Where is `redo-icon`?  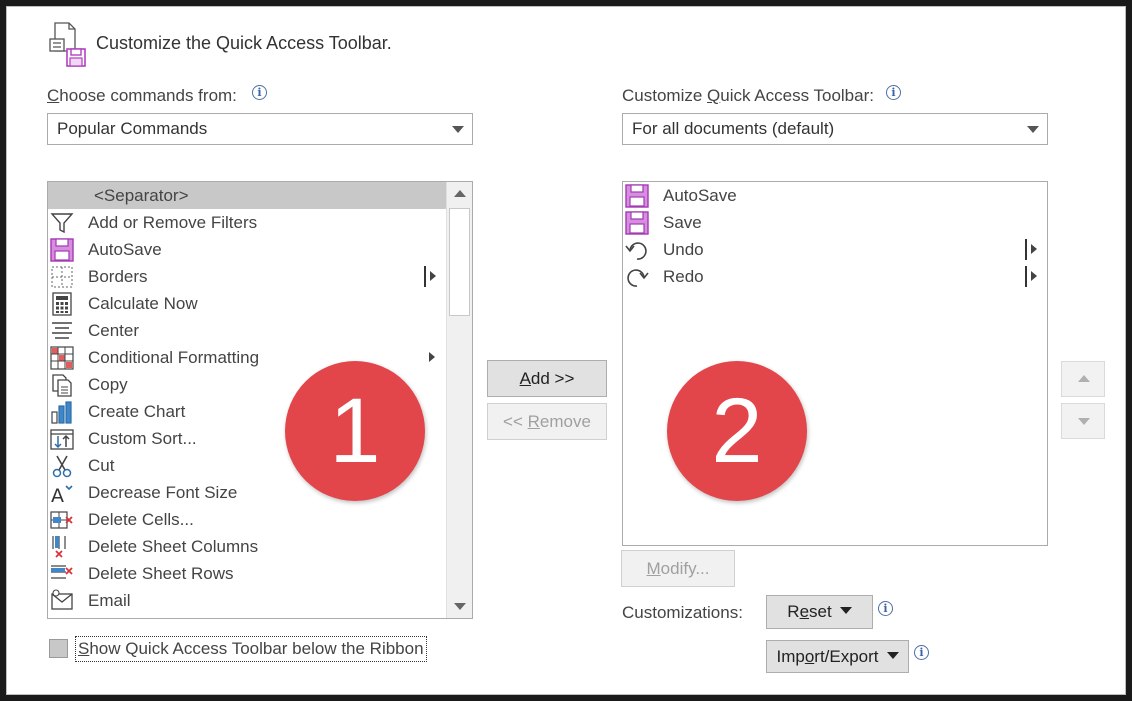 redo-icon is located at coordinates (637, 277).